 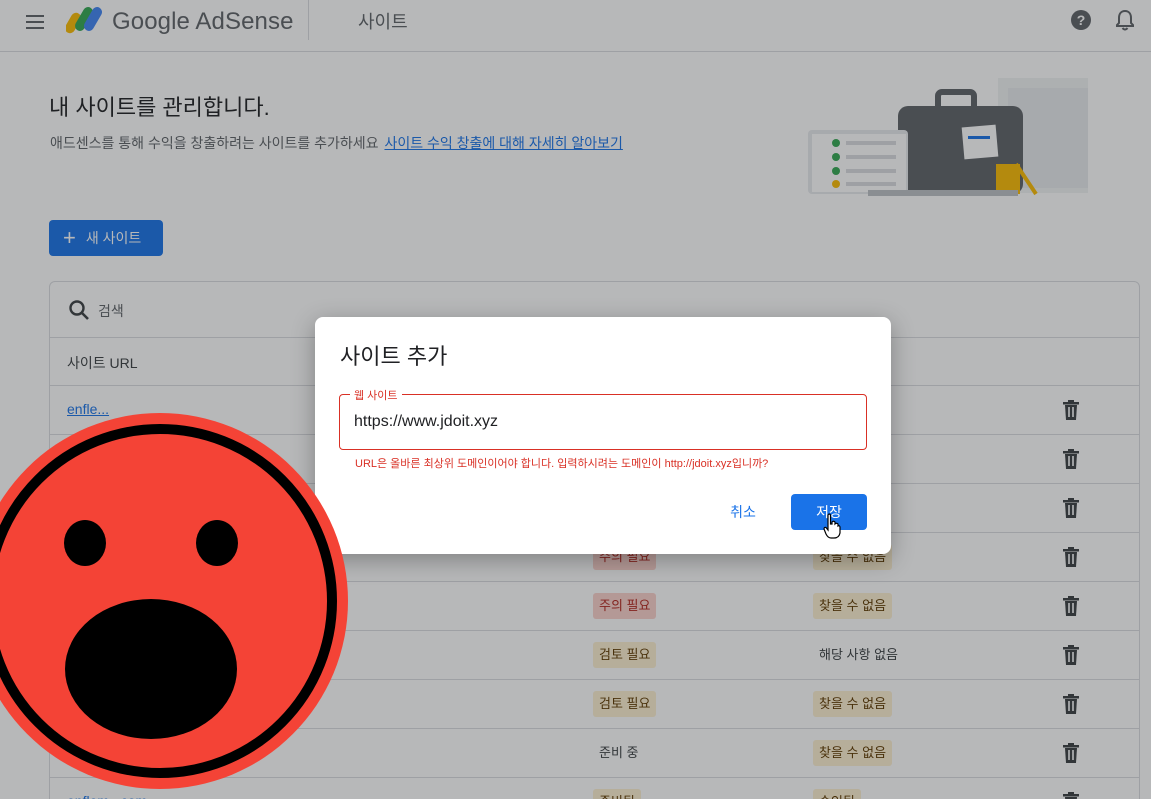 I want to click on shocked-face-icon, so click(x=174, y=601).